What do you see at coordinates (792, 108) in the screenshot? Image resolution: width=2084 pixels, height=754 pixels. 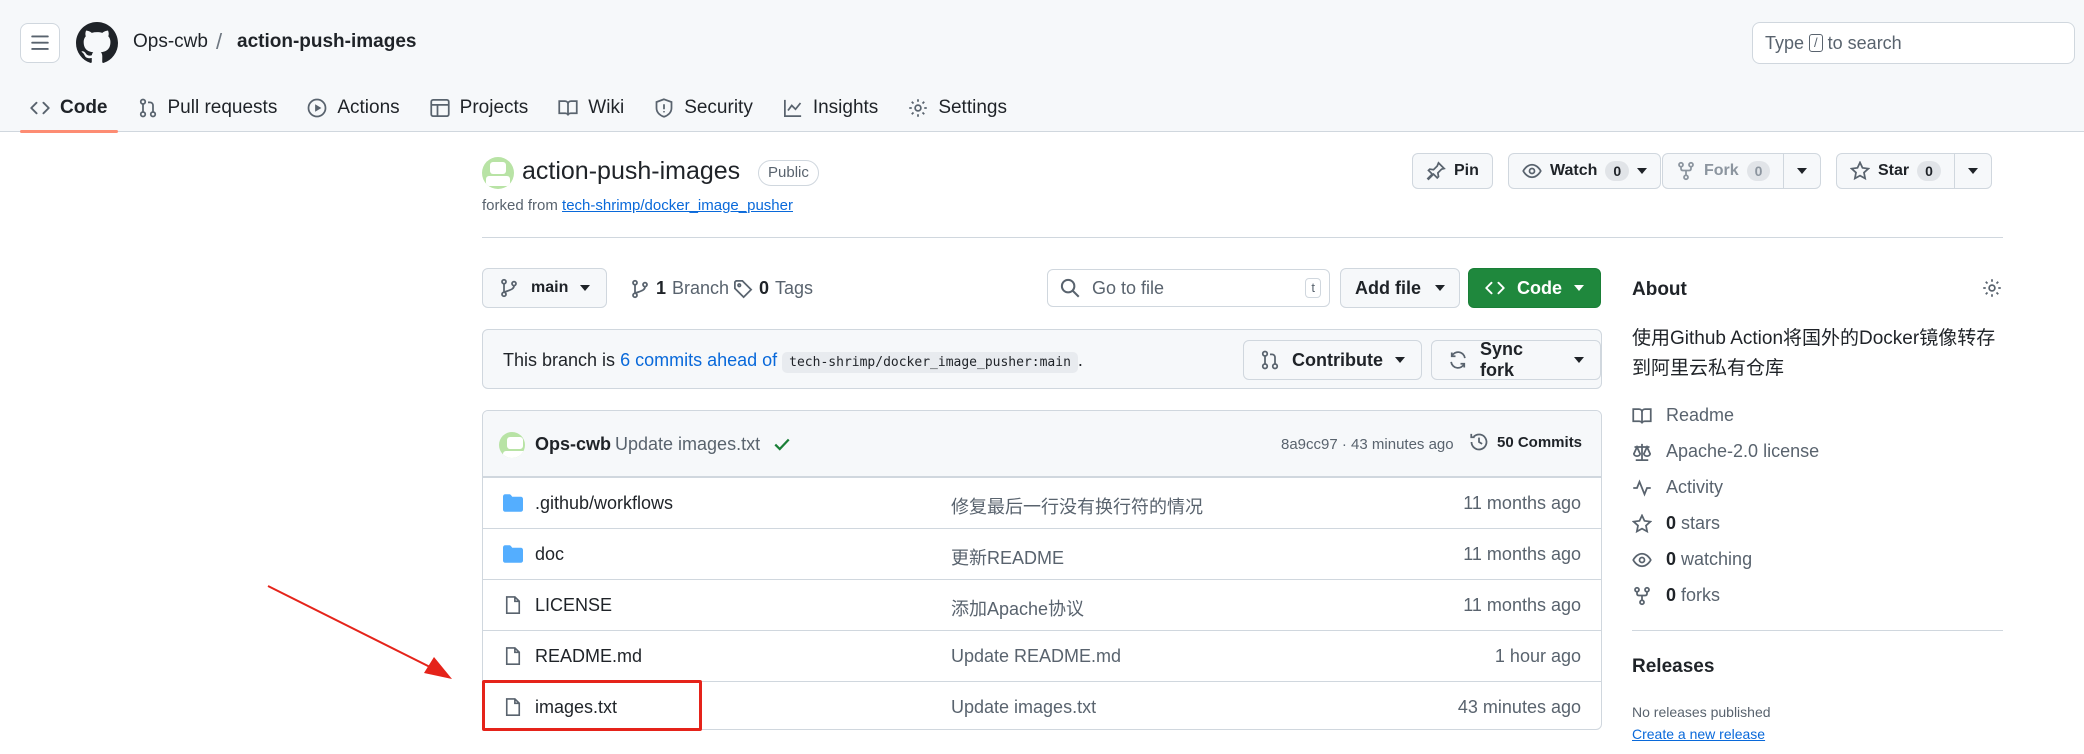 I see `graph-icon` at bounding box center [792, 108].